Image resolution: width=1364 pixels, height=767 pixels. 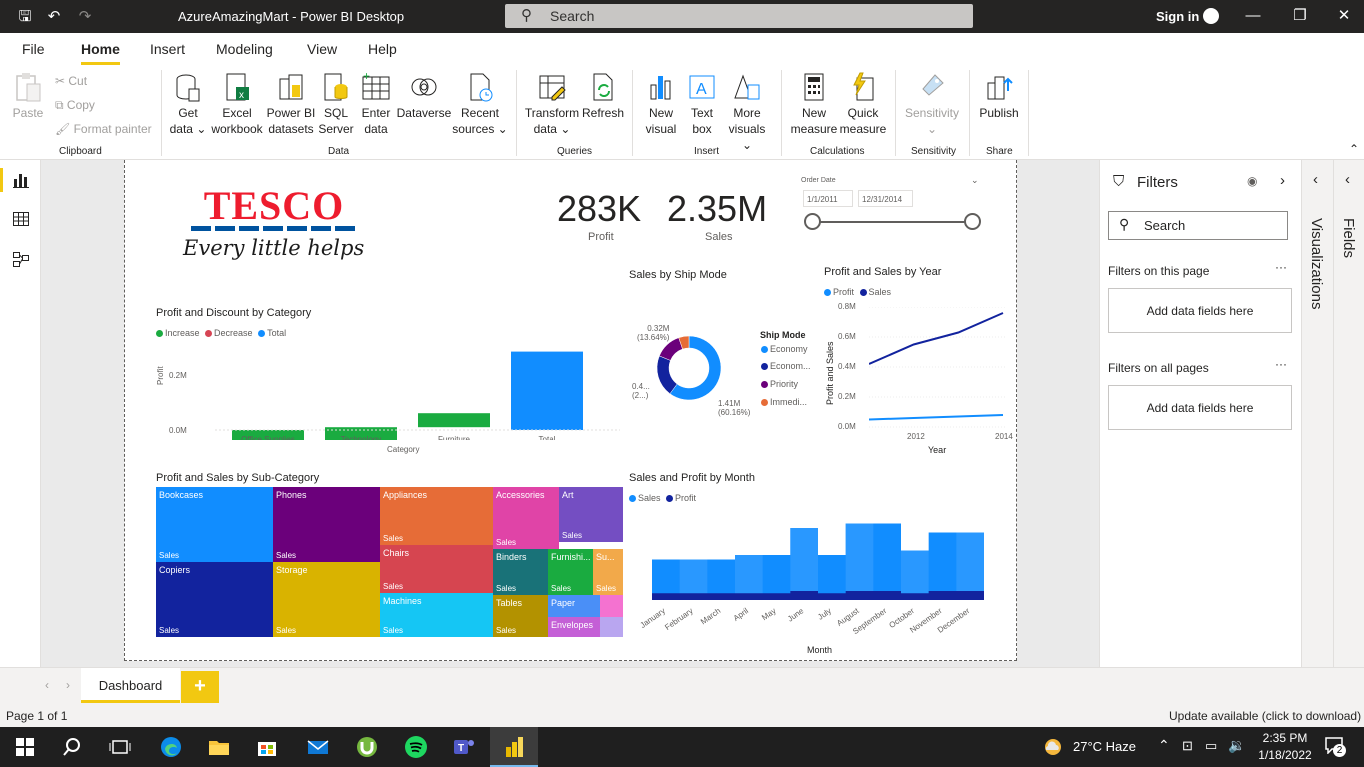 I want to click on treemap-tile: Tables Sales, so click(x=520, y=616).